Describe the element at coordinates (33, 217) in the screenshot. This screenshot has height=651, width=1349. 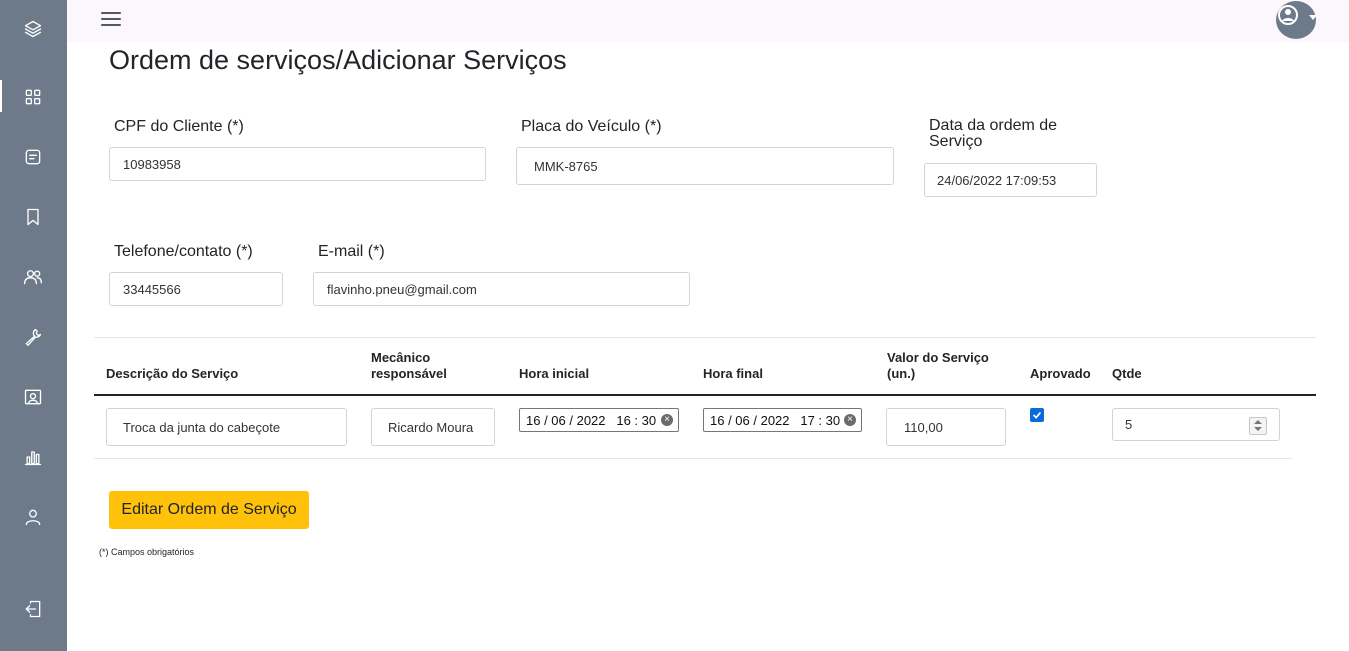
I see `bookmark-icon` at that location.